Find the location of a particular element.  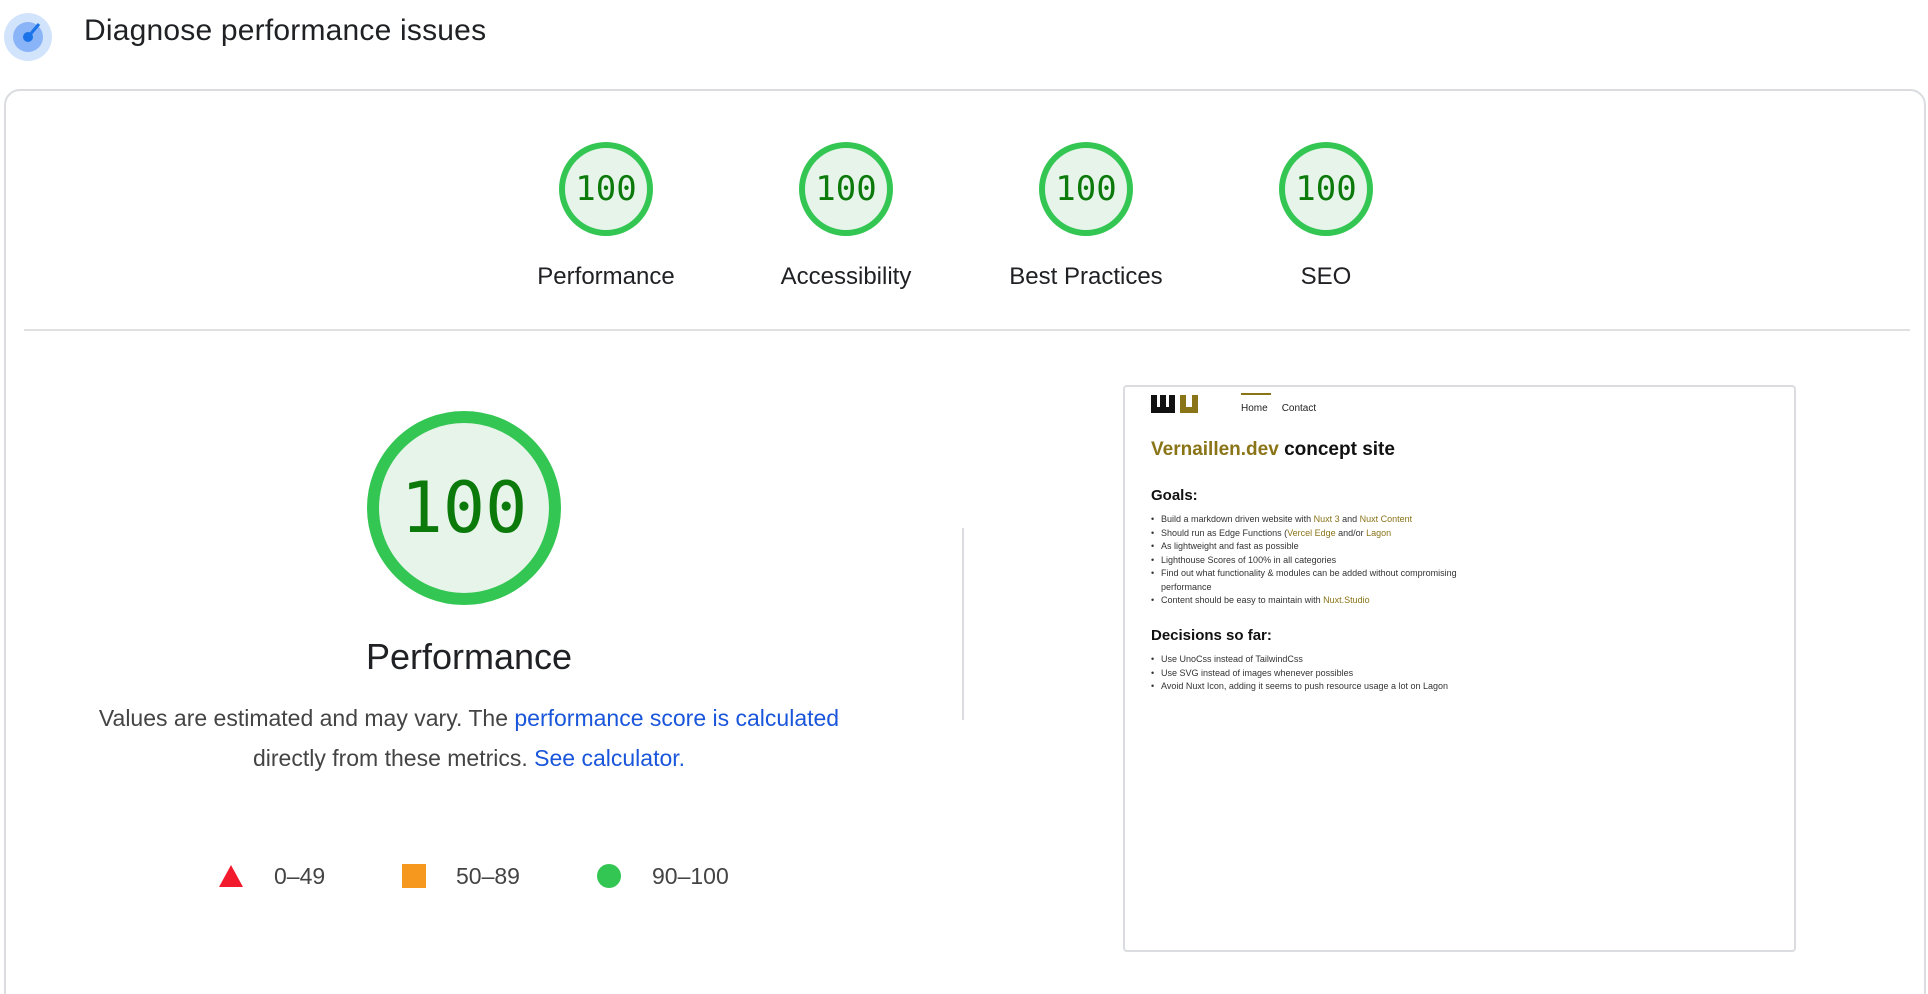

red-triangle-icon is located at coordinates (231, 876).